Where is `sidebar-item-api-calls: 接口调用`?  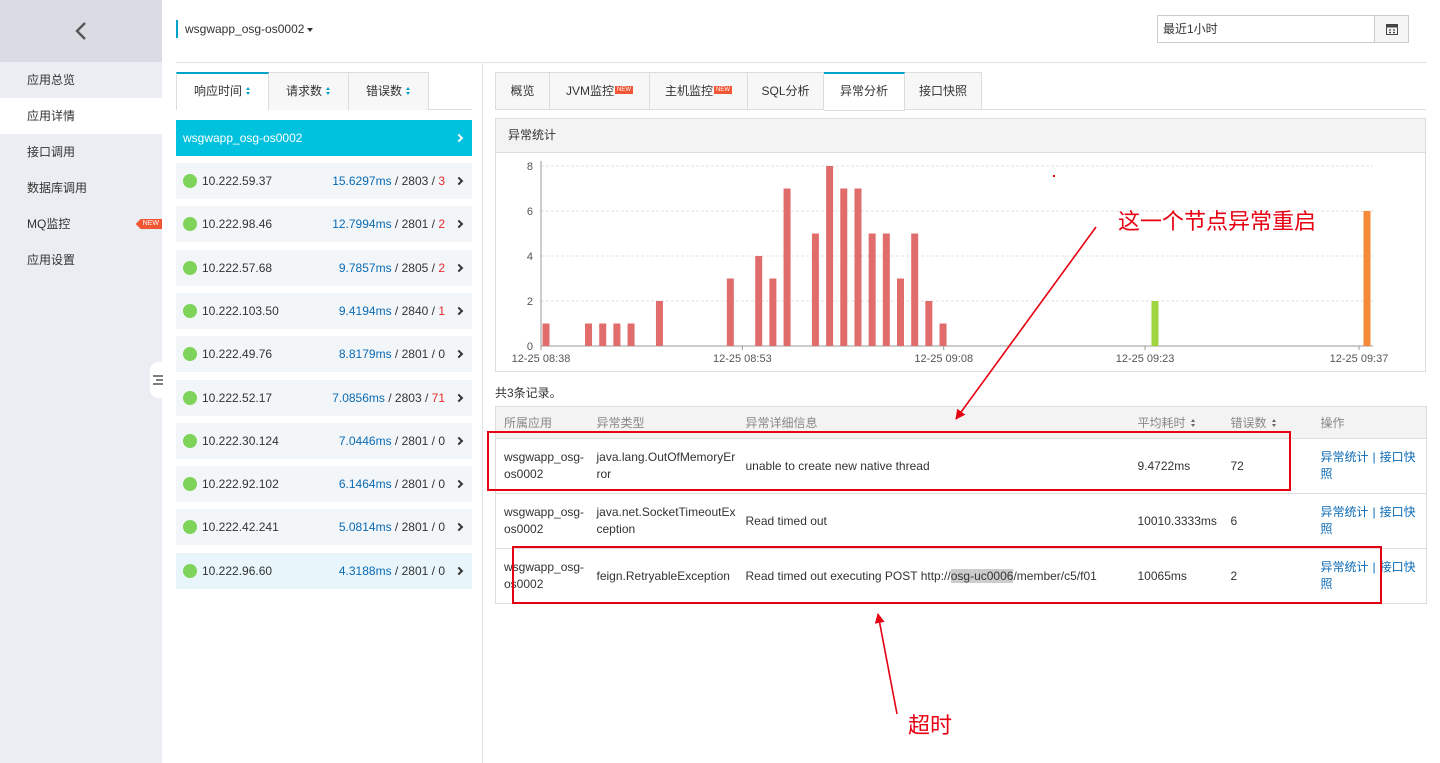
sidebar-item-api-calls: 接口调用 is located at coordinates (81, 152).